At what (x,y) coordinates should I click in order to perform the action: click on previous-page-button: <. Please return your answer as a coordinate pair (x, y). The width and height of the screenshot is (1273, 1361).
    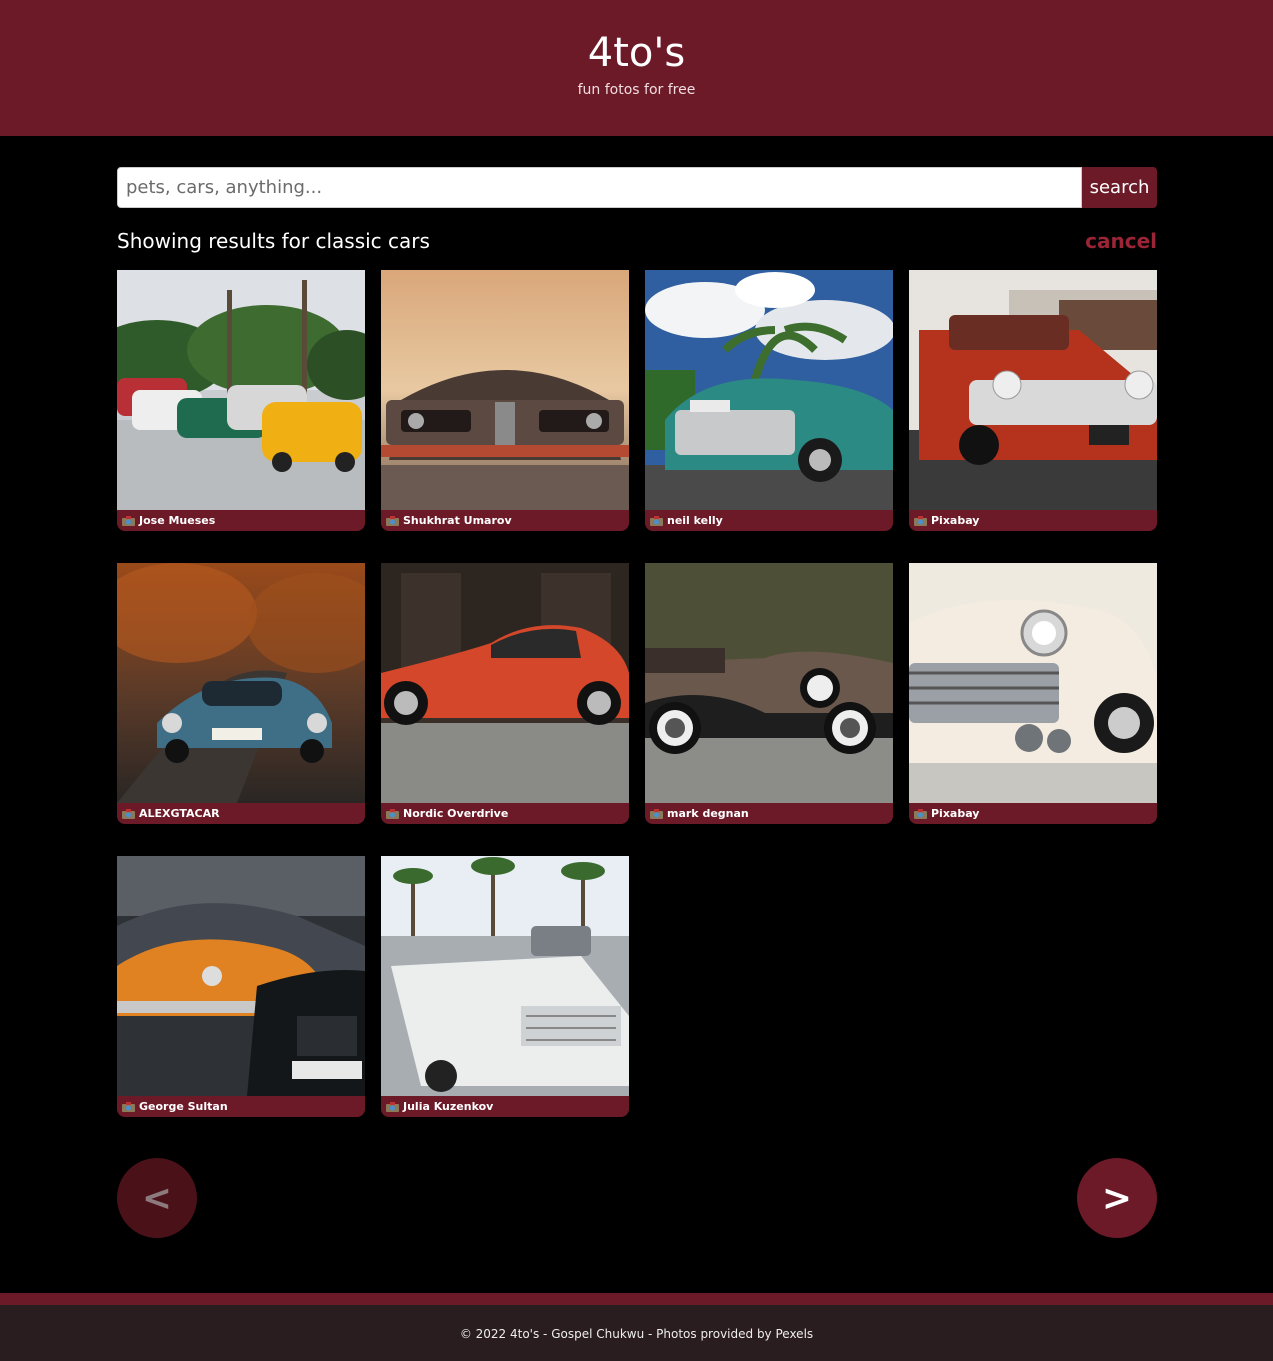
    Looking at the image, I should click on (157, 1198).